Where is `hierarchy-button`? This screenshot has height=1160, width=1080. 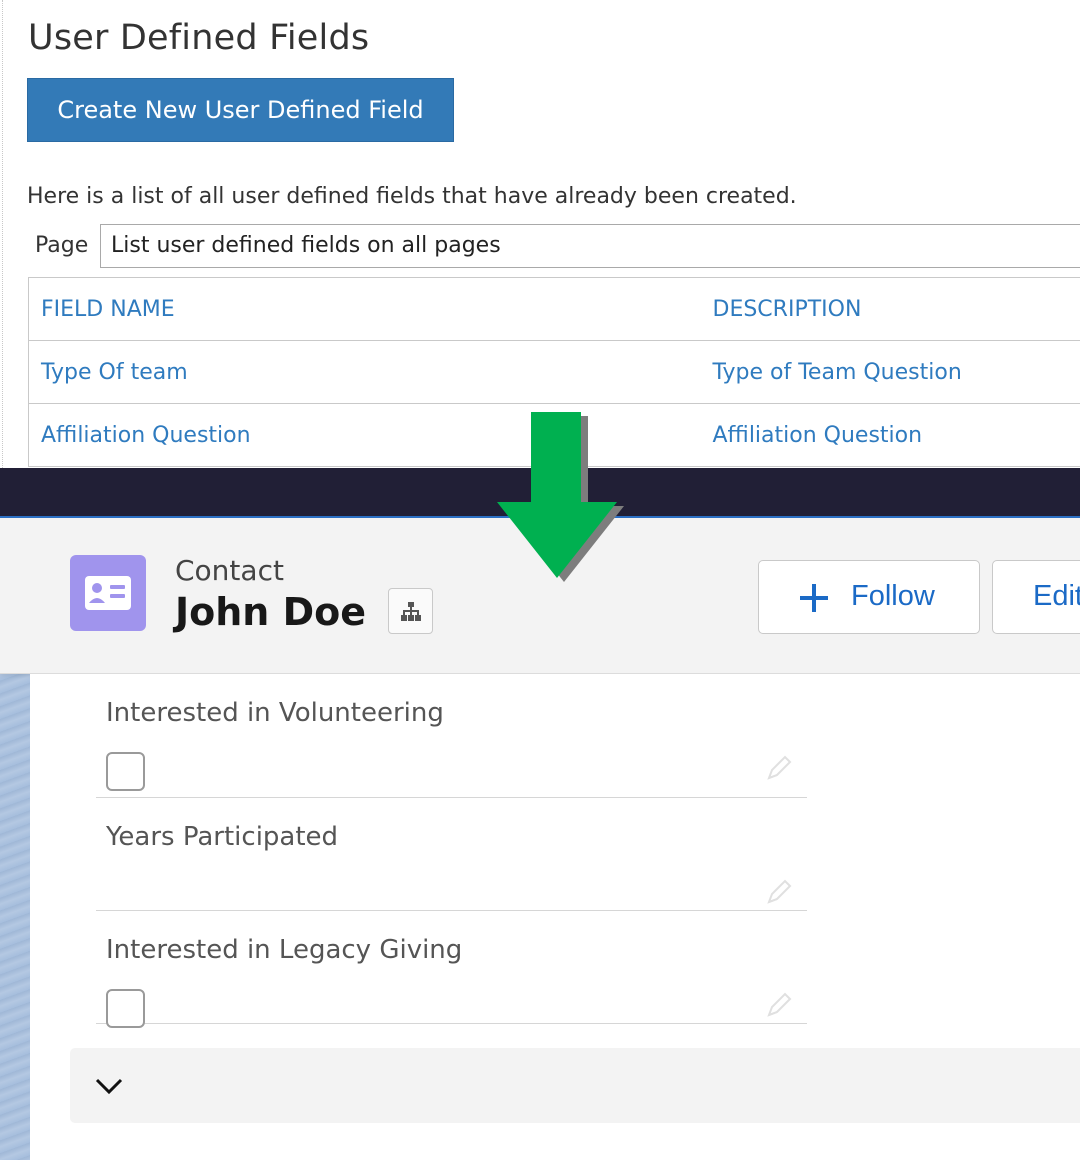
hierarchy-button is located at coordinates (410, 611).